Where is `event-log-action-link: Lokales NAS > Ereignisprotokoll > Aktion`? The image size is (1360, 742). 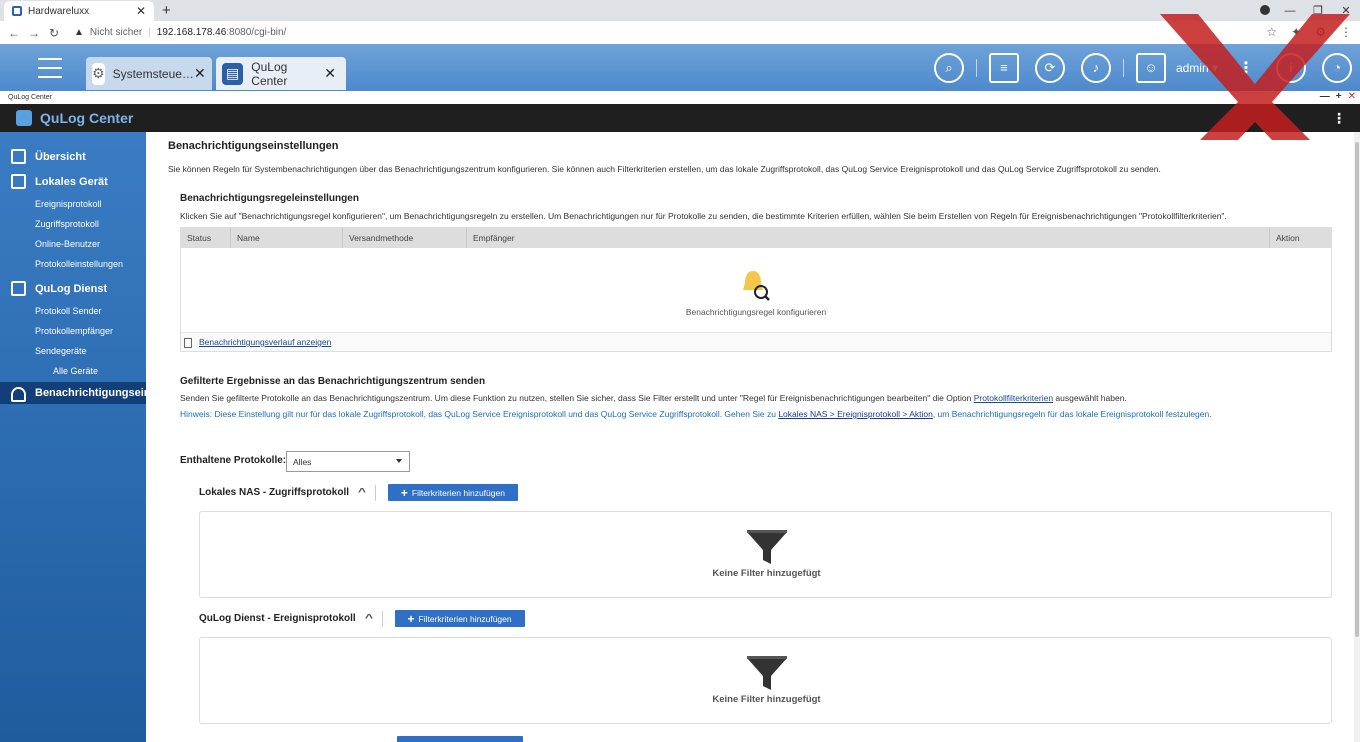 event-log-action-link: Lokales NAS > Ereignisprotokoll > Aktion is located at coordinates (855, 414).